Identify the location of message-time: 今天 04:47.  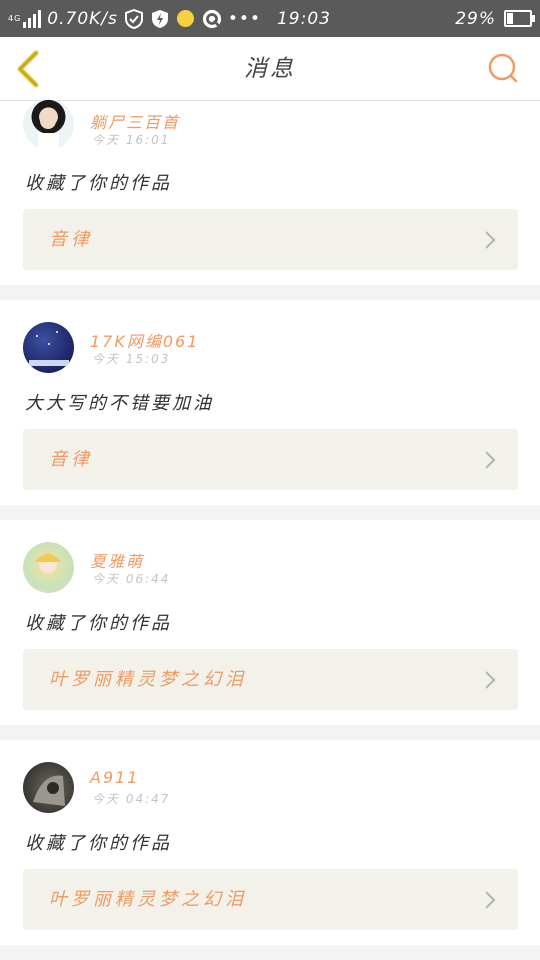
(131, 799).